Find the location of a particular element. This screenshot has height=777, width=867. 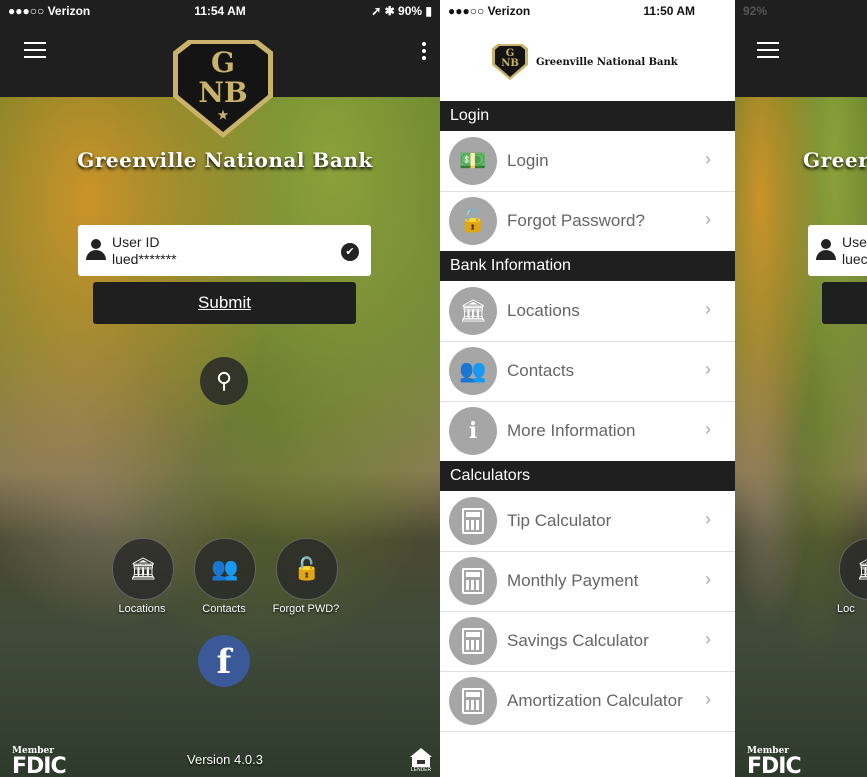

menu-header: G NB Greenville National Bank is located at coordinates (587, 60).